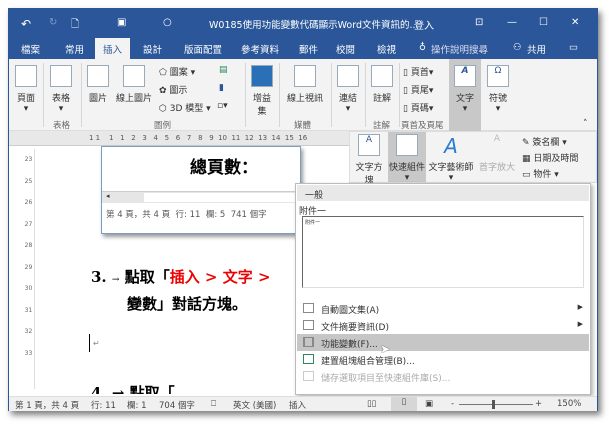 The image size is (609, 426). What do you see at coordinates (418, 71) in the screenshot?
I see `header-button: ▯ 頁首▾` at bounding box center [418, 71].